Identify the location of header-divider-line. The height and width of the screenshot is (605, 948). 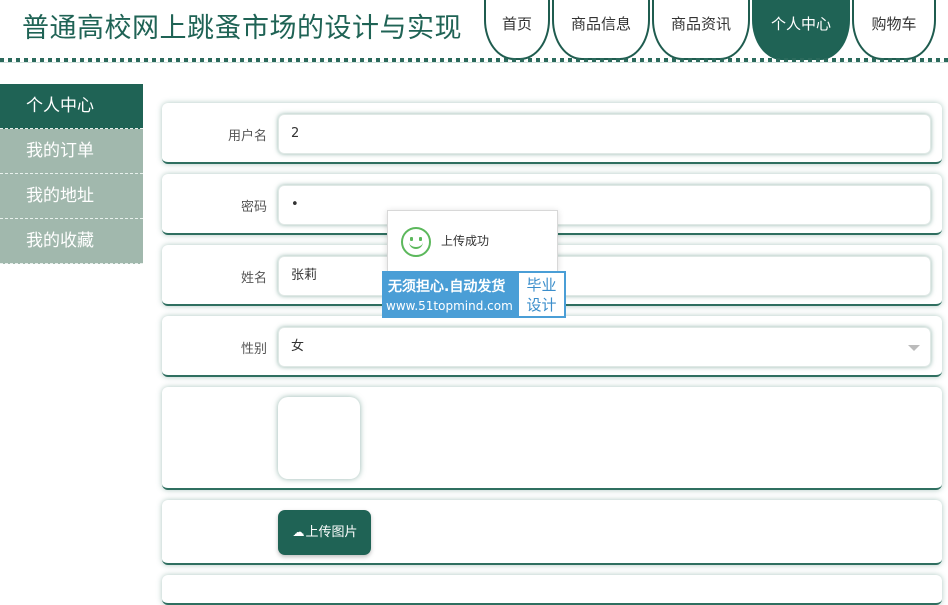
(474, 62).